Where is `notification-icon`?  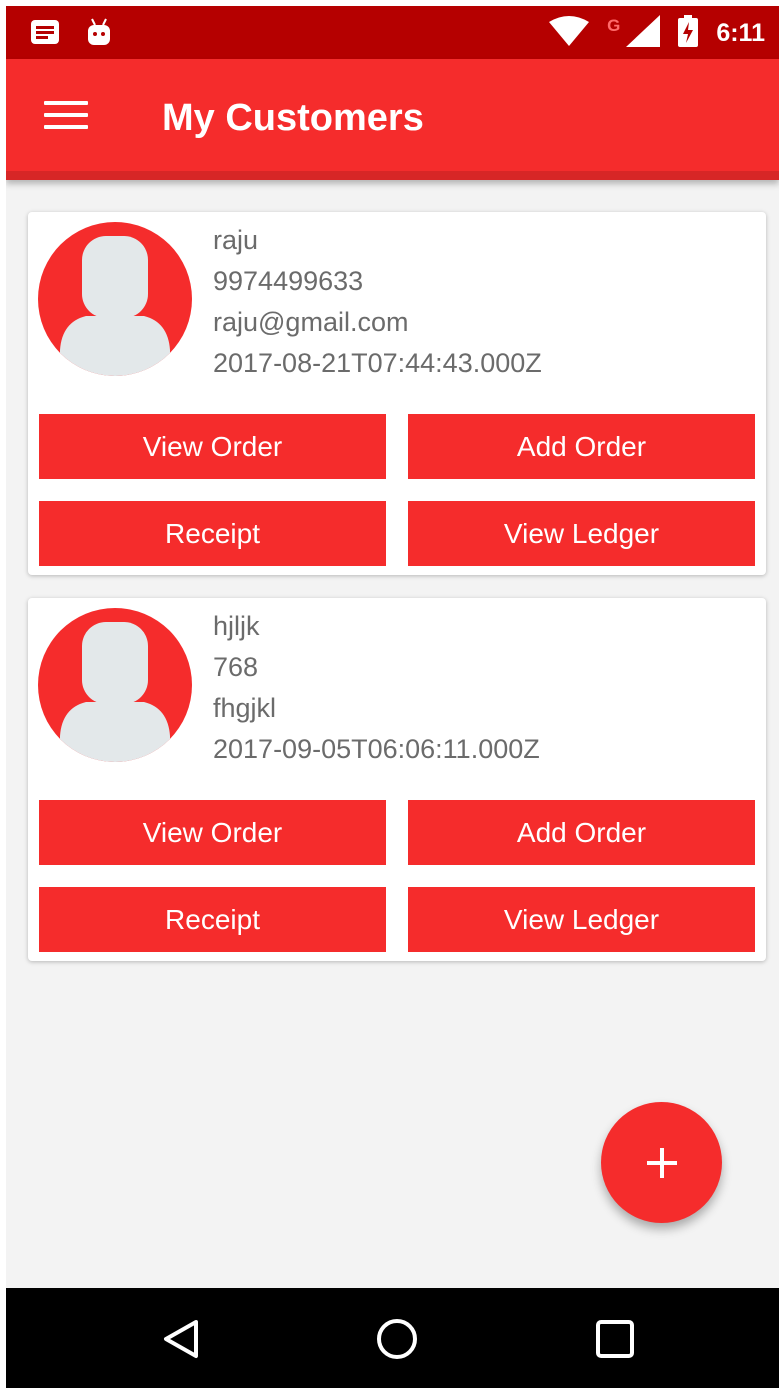
notification-icon is located at coordinates (45, 34).